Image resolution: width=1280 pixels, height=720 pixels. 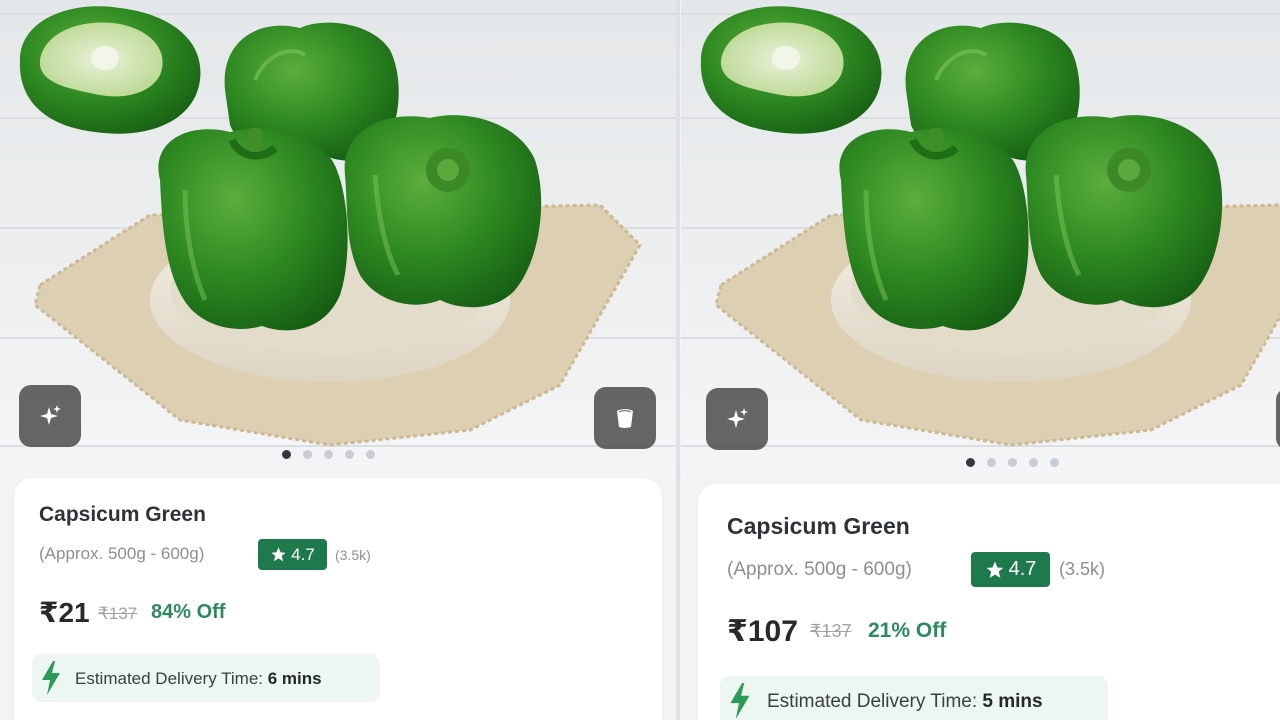 I want to click on product-price: ₹107, so click(x=762, y=631).